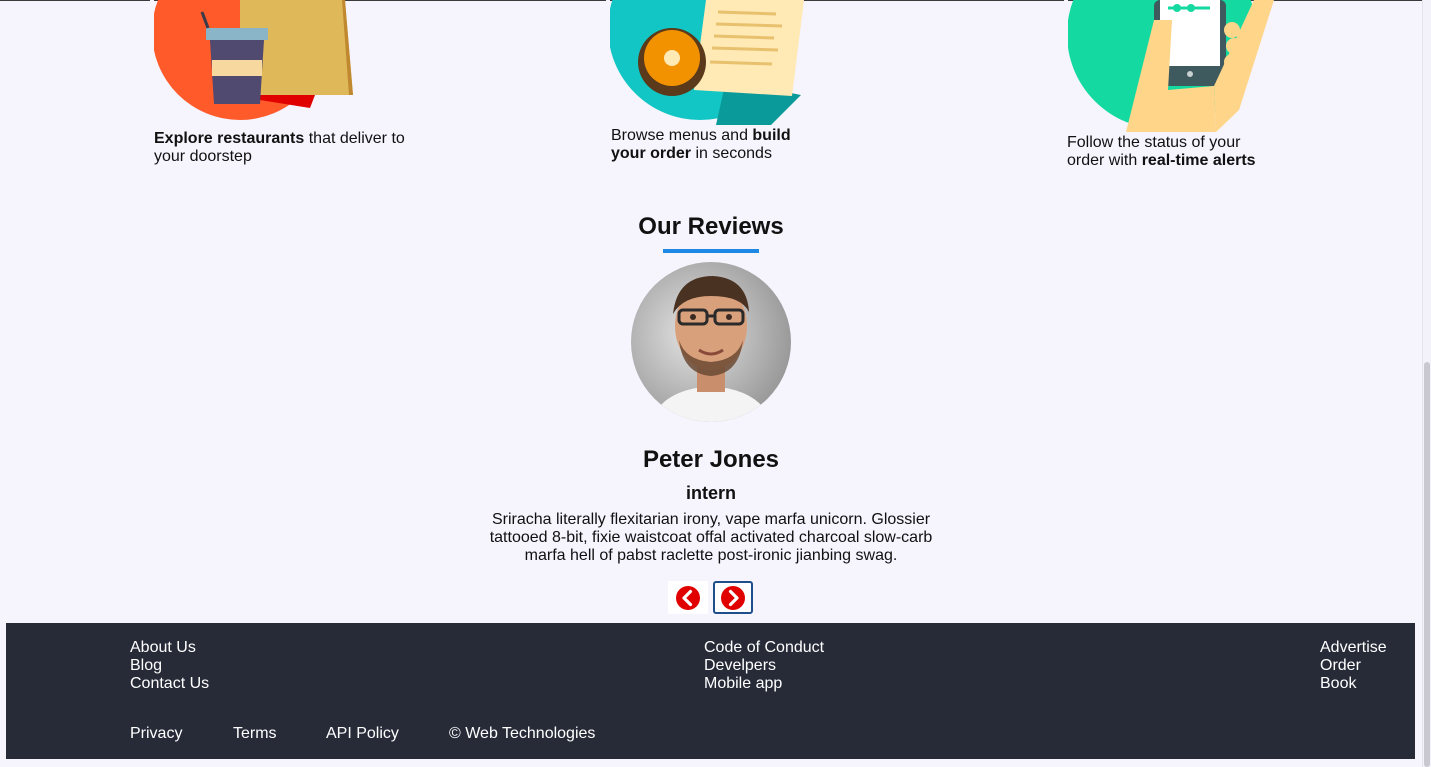 The width and height of the screenshot is (1431, 767). I want to click on reviews-title-underline, so click(711, 251).